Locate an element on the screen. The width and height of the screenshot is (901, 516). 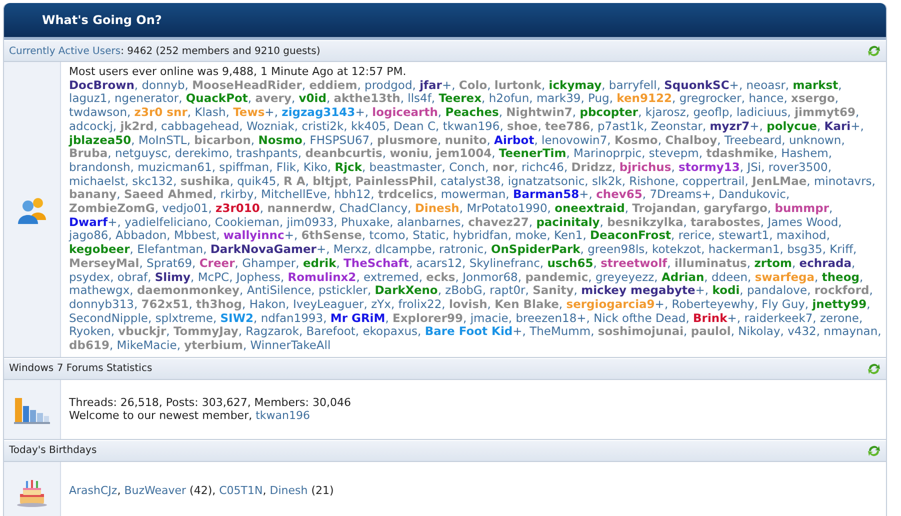
user-link: pandemic is located at coordinates (556, 277).